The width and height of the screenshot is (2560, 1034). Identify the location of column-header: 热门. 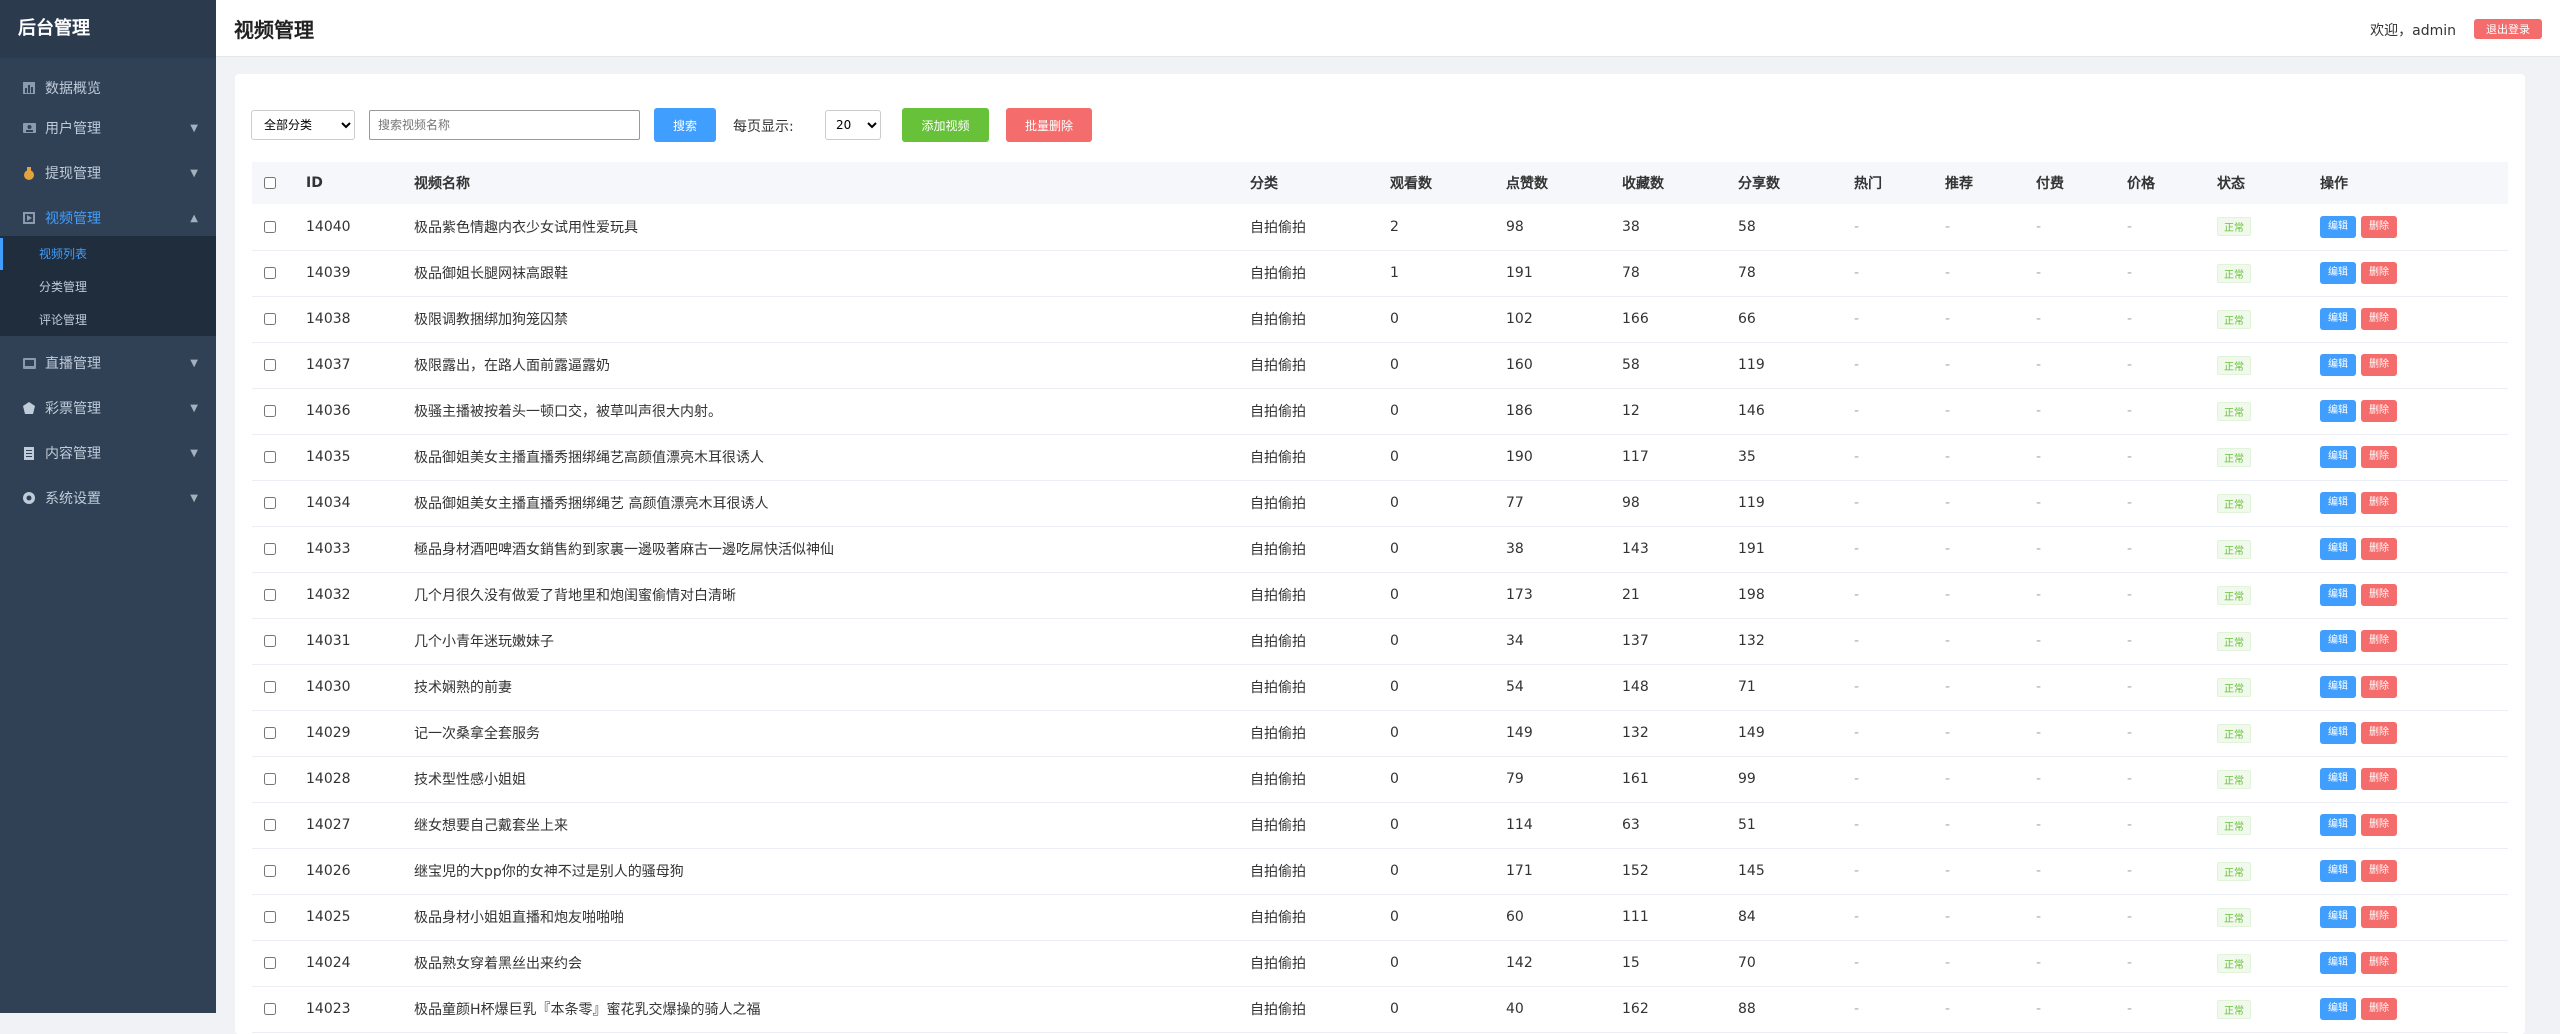
(1868, 184).